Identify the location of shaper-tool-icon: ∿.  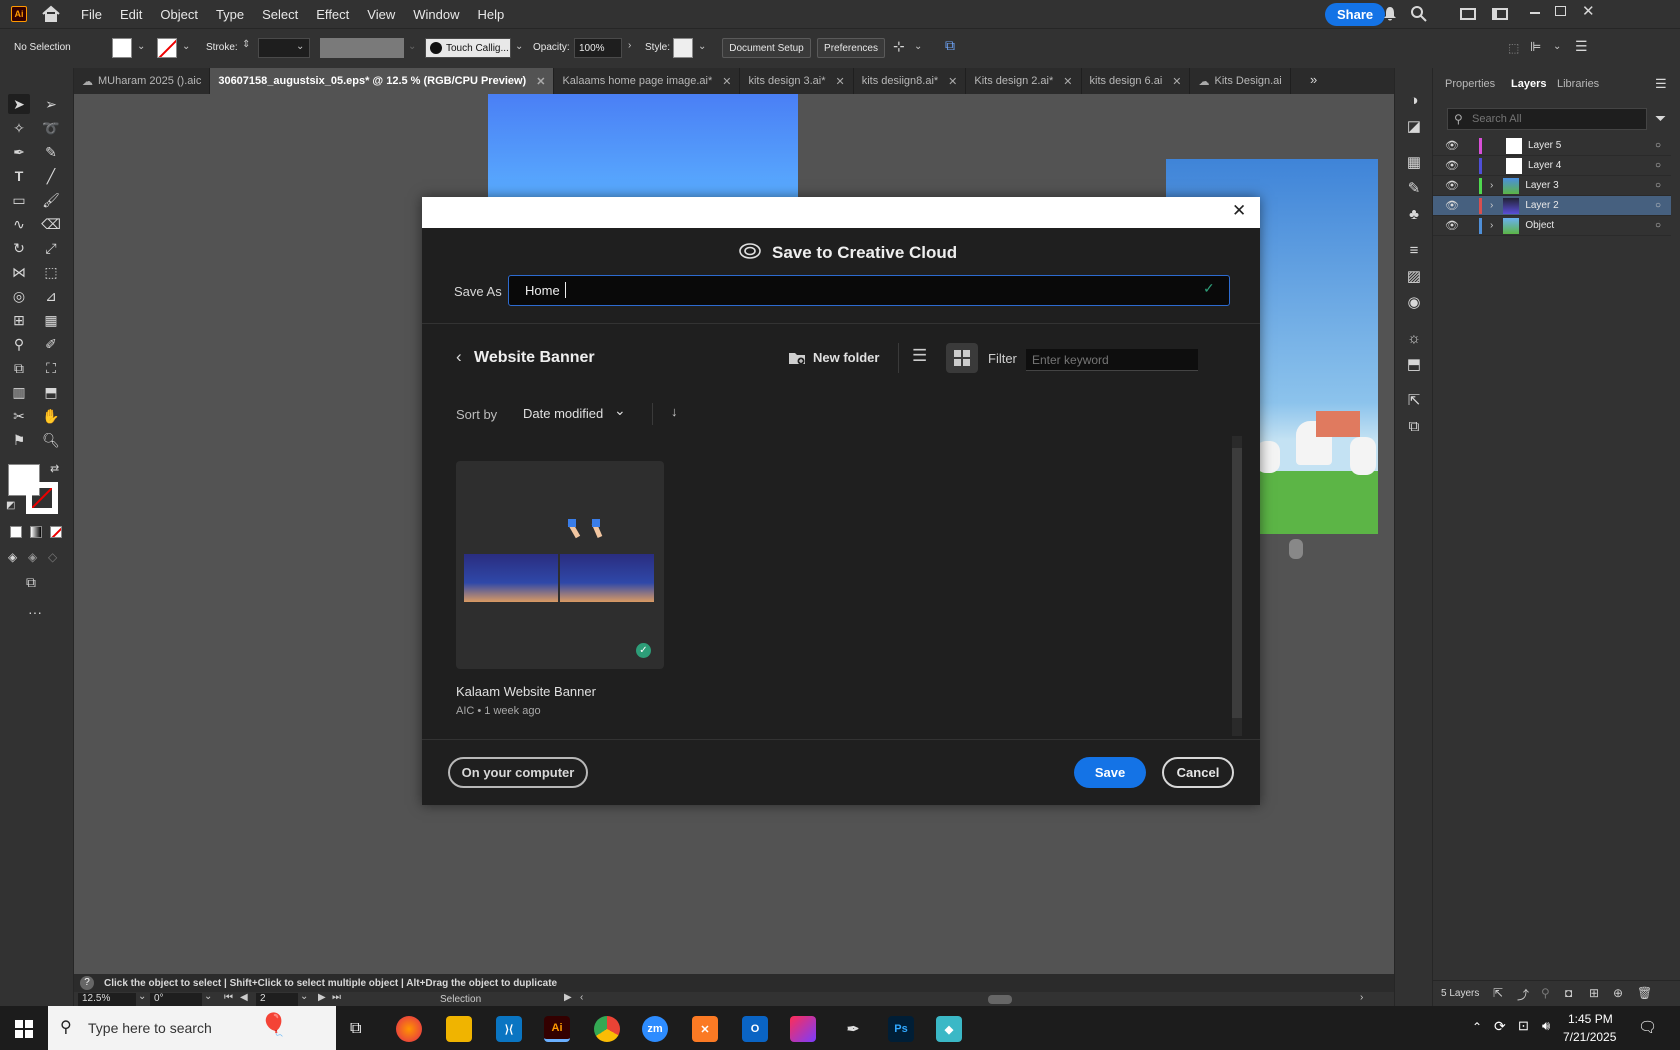
(19, 224).